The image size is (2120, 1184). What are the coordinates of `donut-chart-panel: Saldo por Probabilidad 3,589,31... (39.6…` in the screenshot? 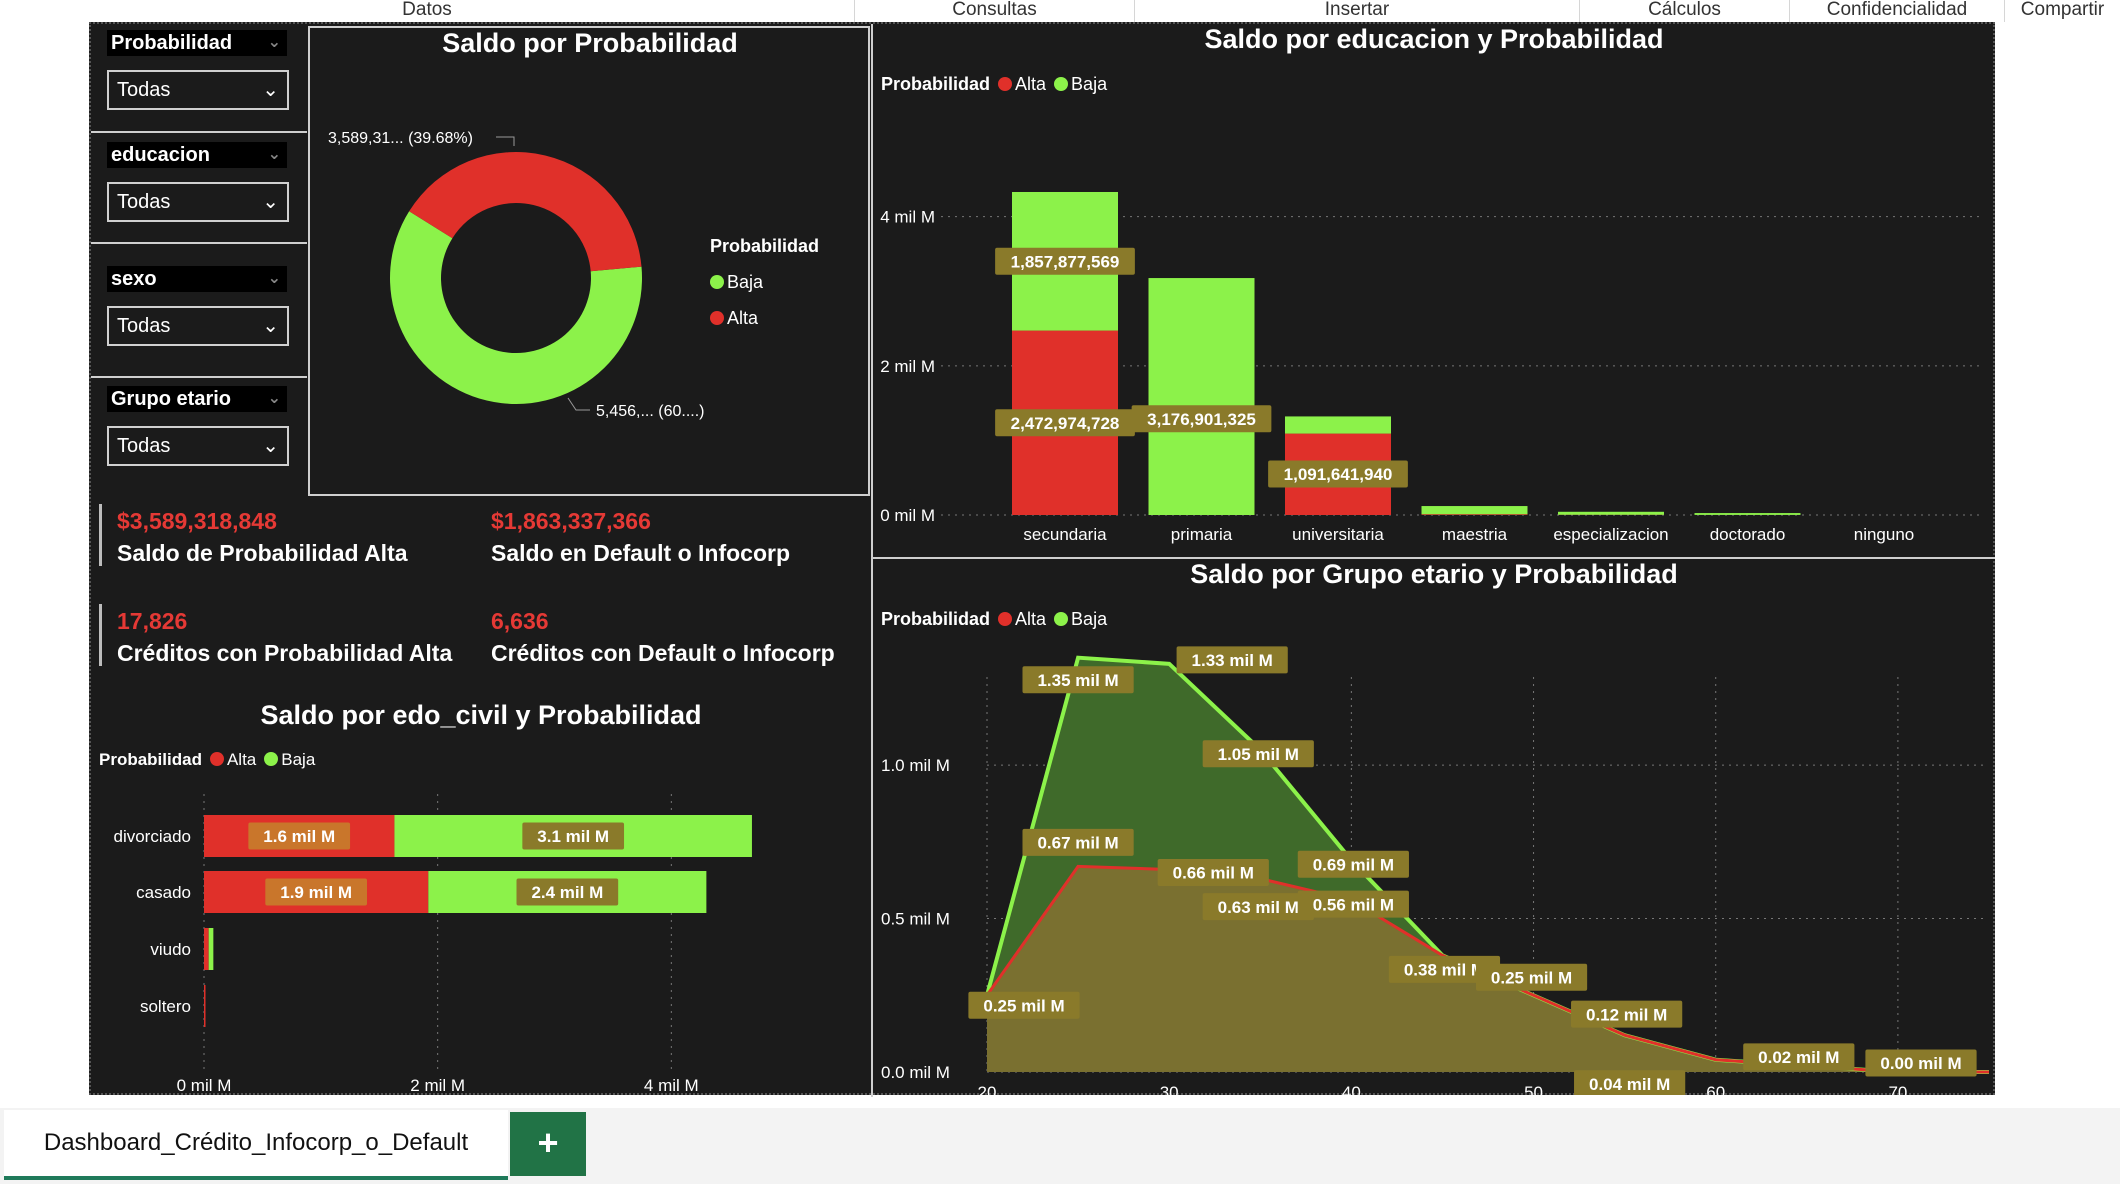 It's located at (589, 261).